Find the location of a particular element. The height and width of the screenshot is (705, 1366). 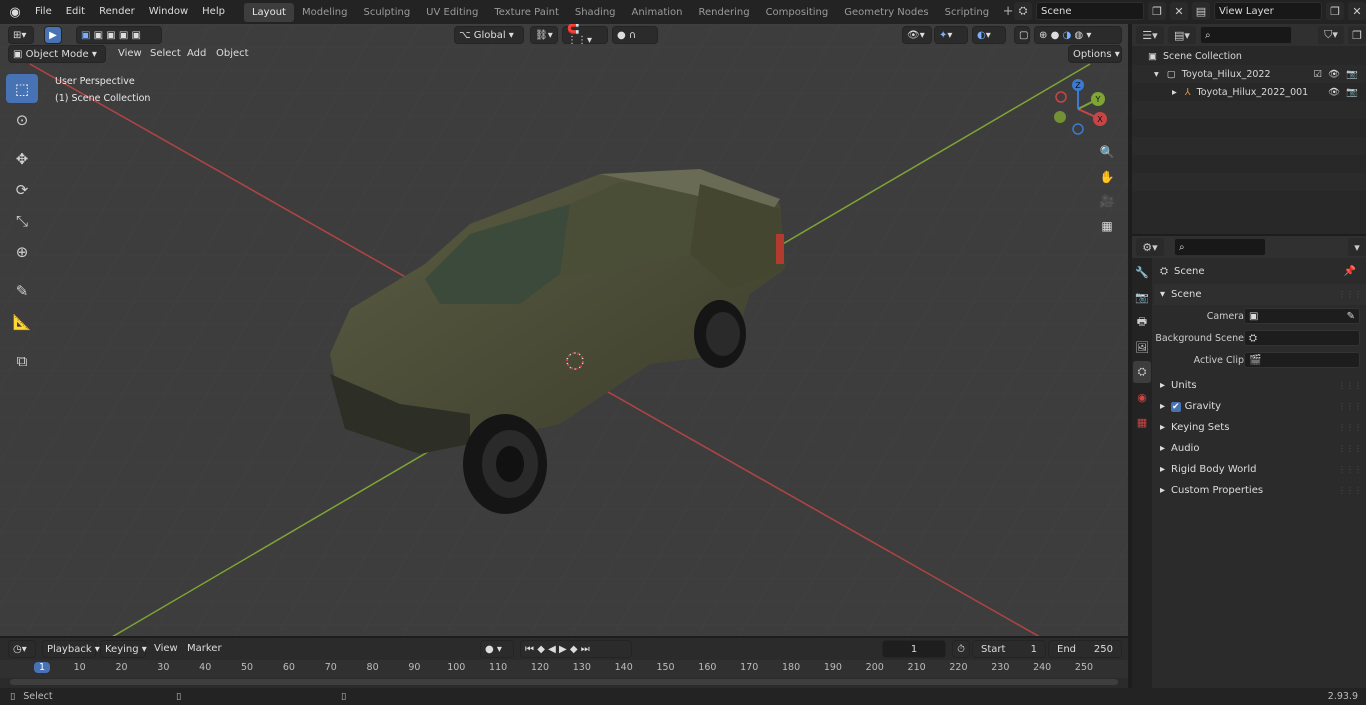

properties-search-input: ⌕ is located at coordinates (1220, 247).